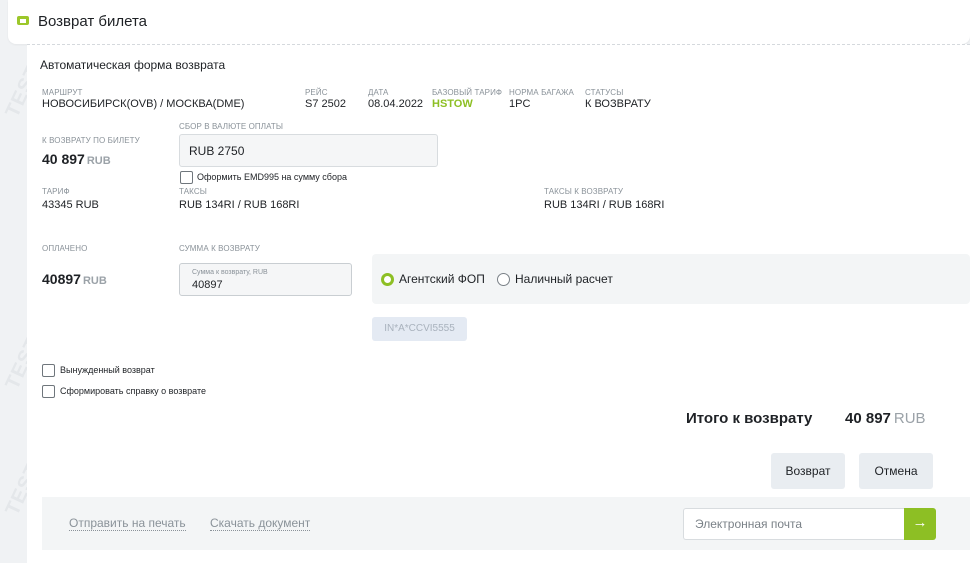 The image size is (970, 563). What do you see at coordinates (133, 391) in the screenshot?
I see `make-certificate-label: Сформировать справку о возврате` at bounding box center [133, 391].